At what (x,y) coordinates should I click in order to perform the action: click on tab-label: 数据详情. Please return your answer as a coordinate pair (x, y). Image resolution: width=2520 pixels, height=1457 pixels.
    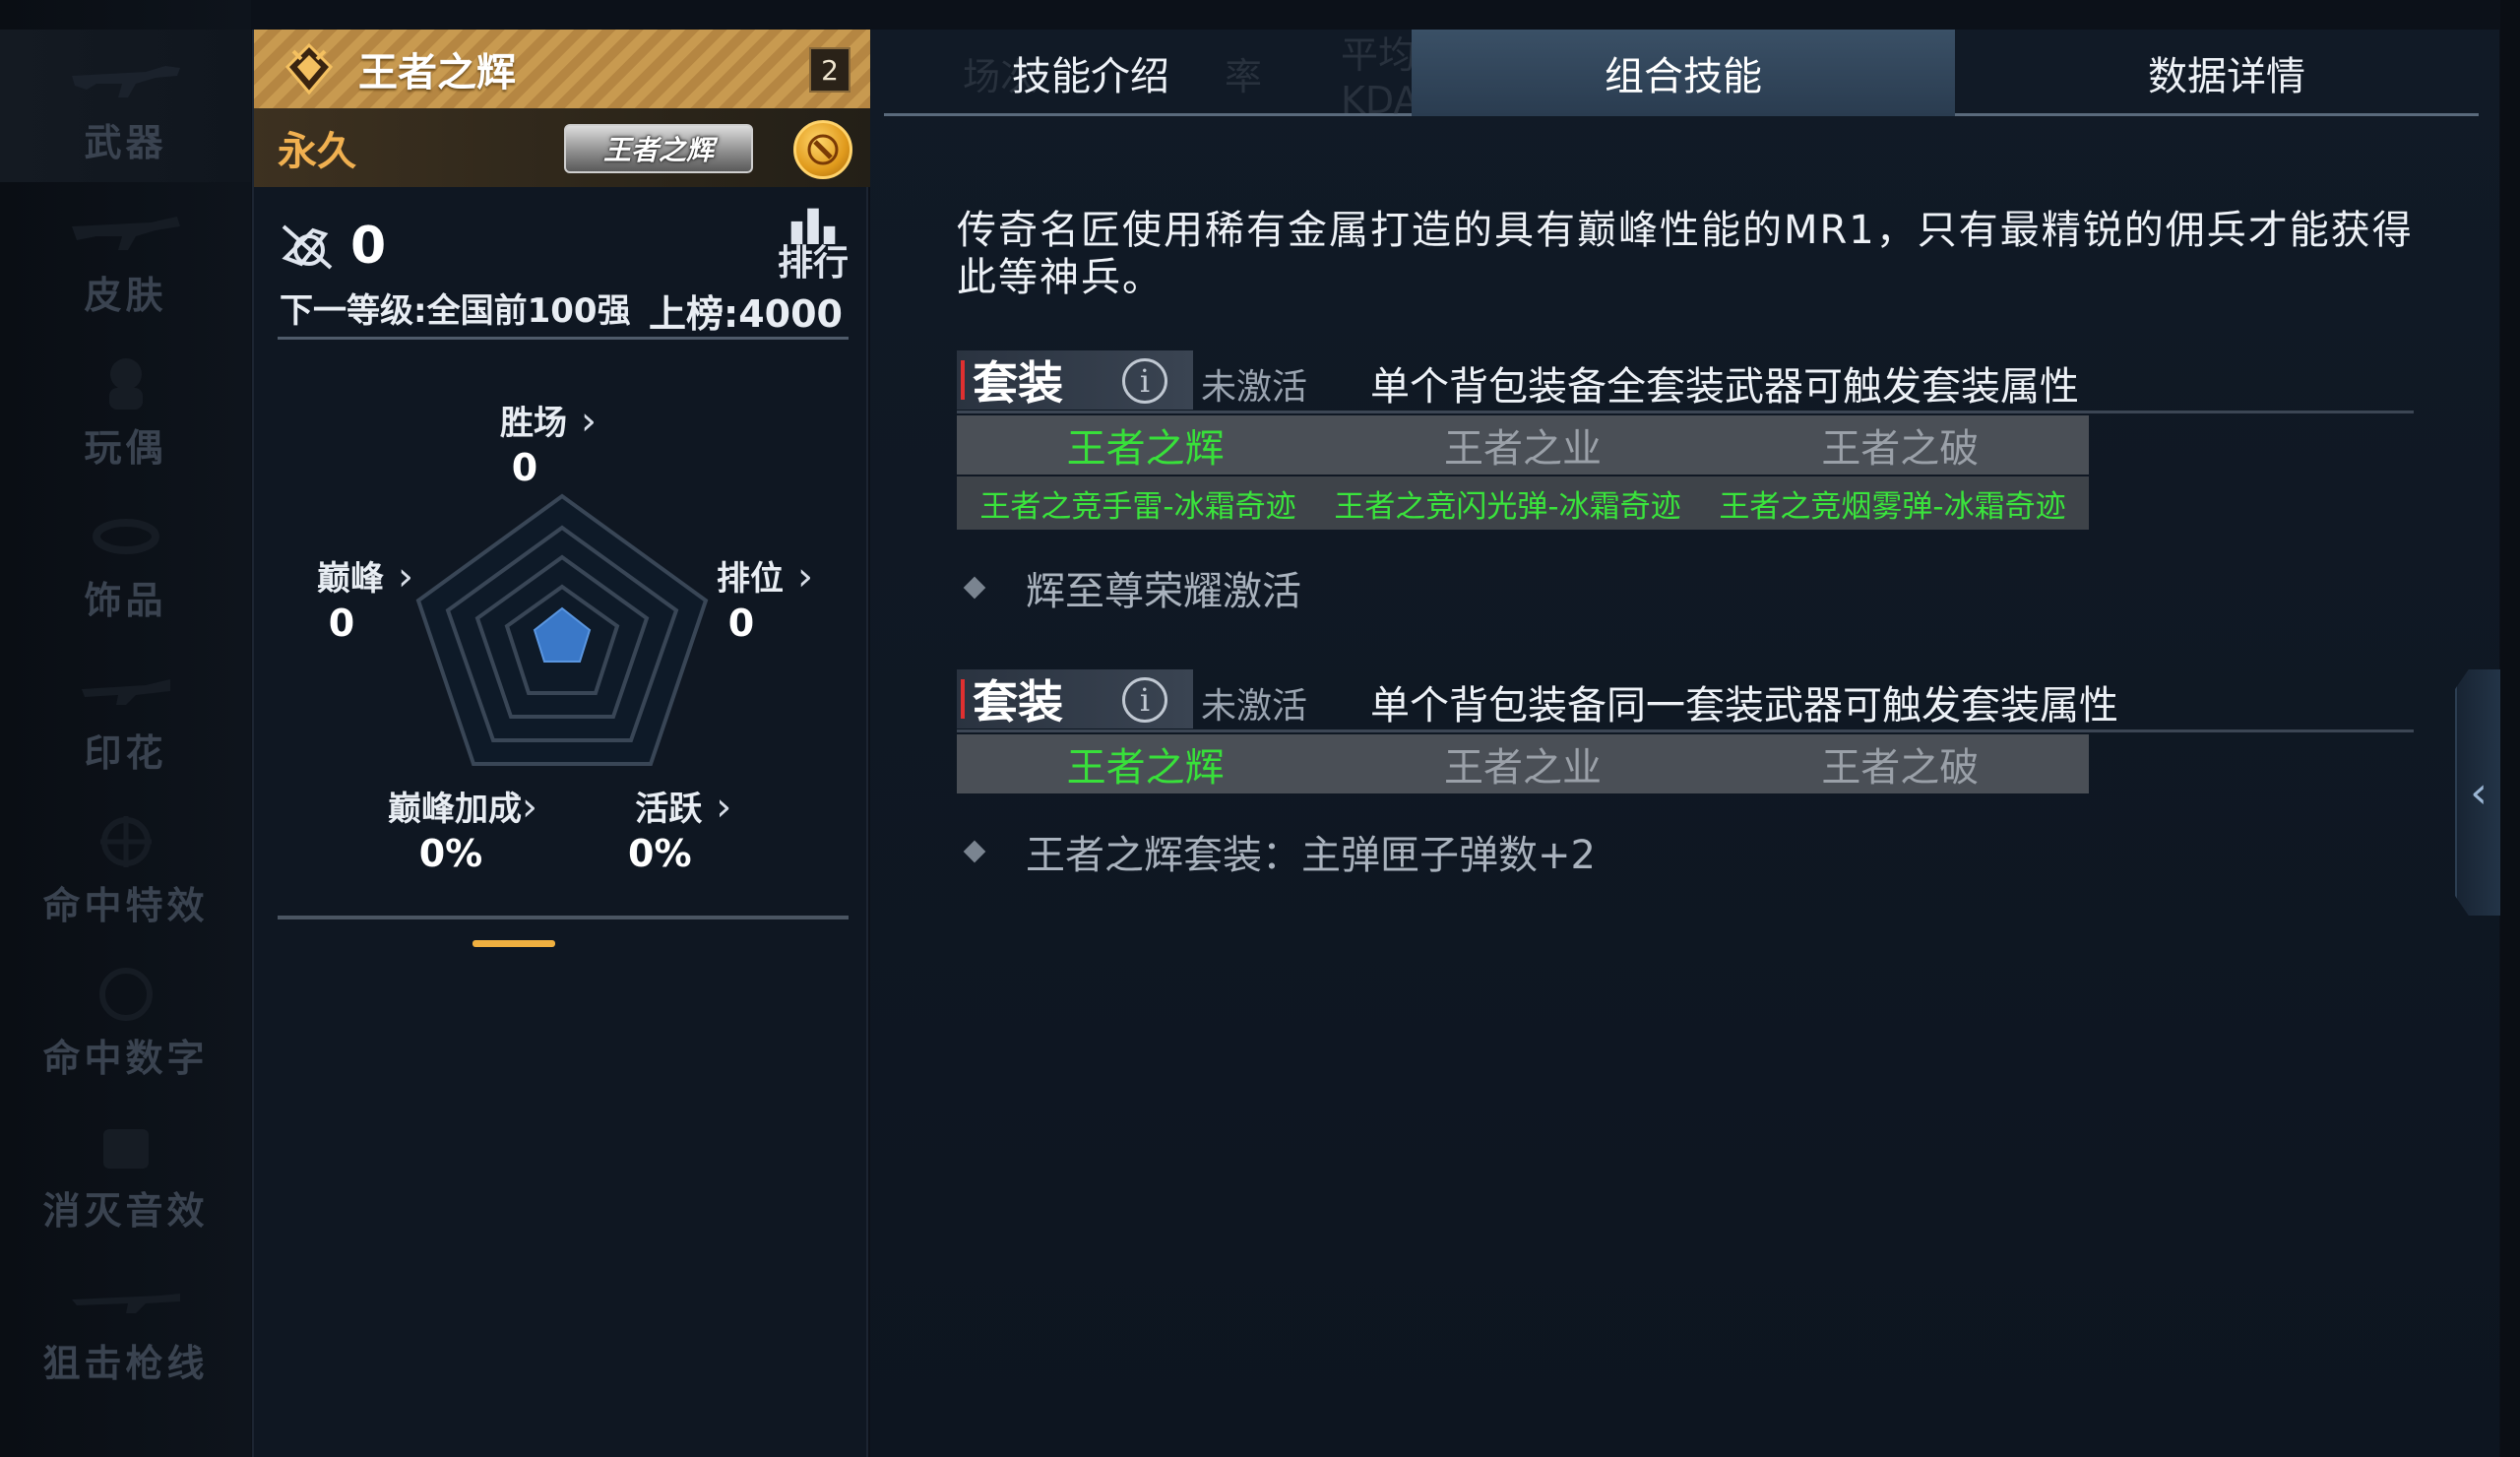
    Looking at the image, I should click on (2226, 76).